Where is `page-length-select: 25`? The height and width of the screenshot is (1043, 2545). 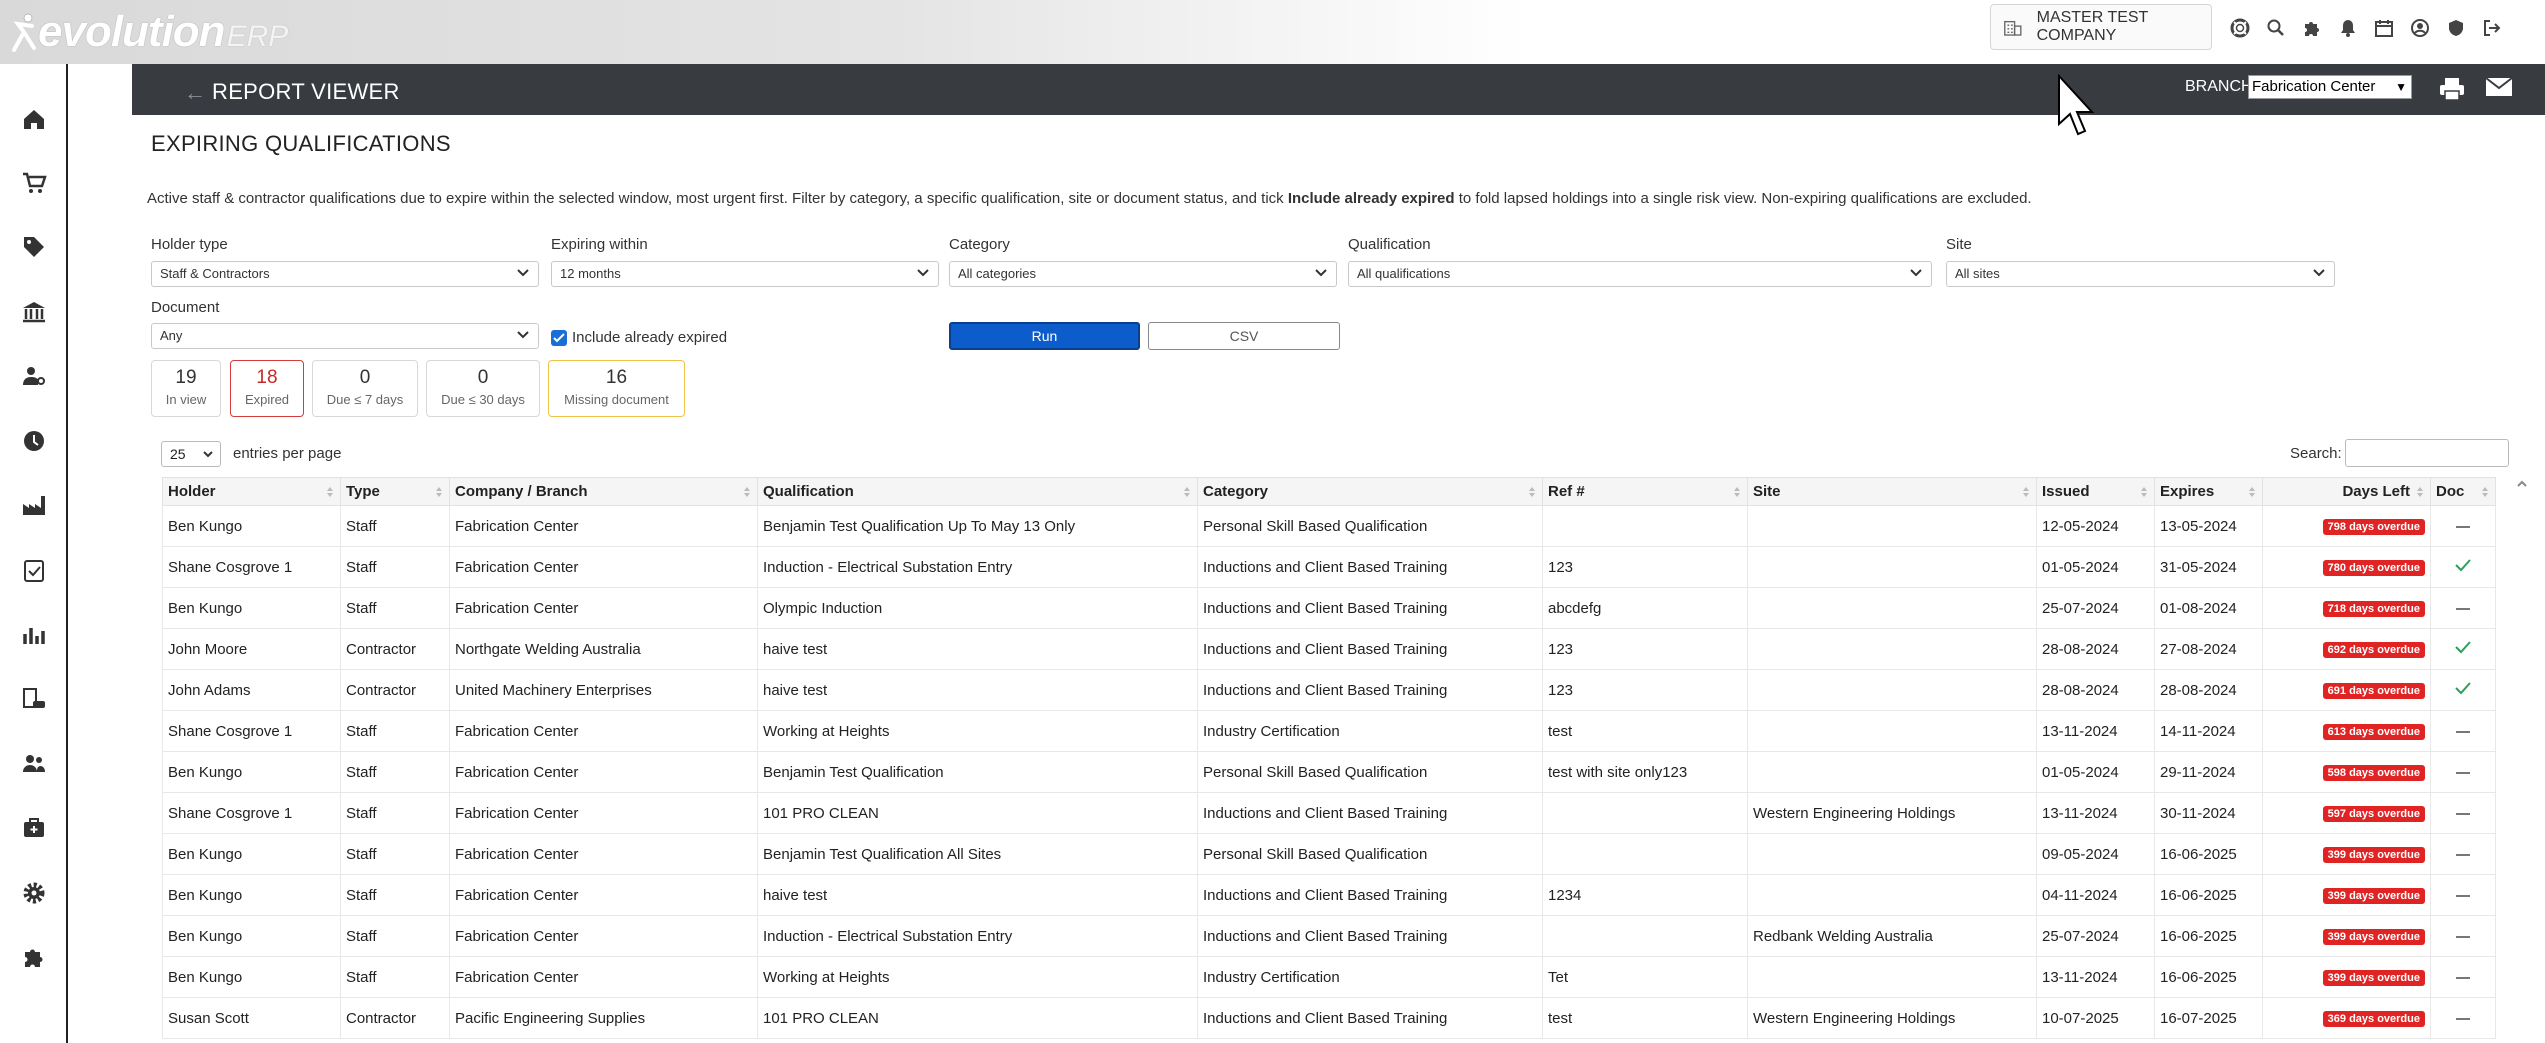
page-length-select: 25 is located at coordinates (191, 454).